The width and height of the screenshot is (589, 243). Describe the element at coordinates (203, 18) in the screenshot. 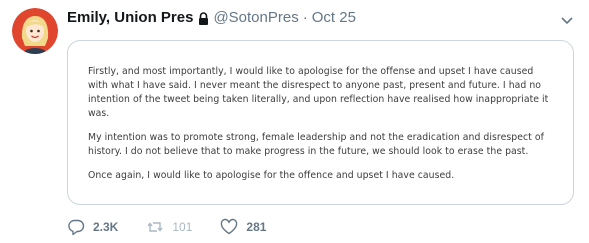

I see `lock-icon` at that location.